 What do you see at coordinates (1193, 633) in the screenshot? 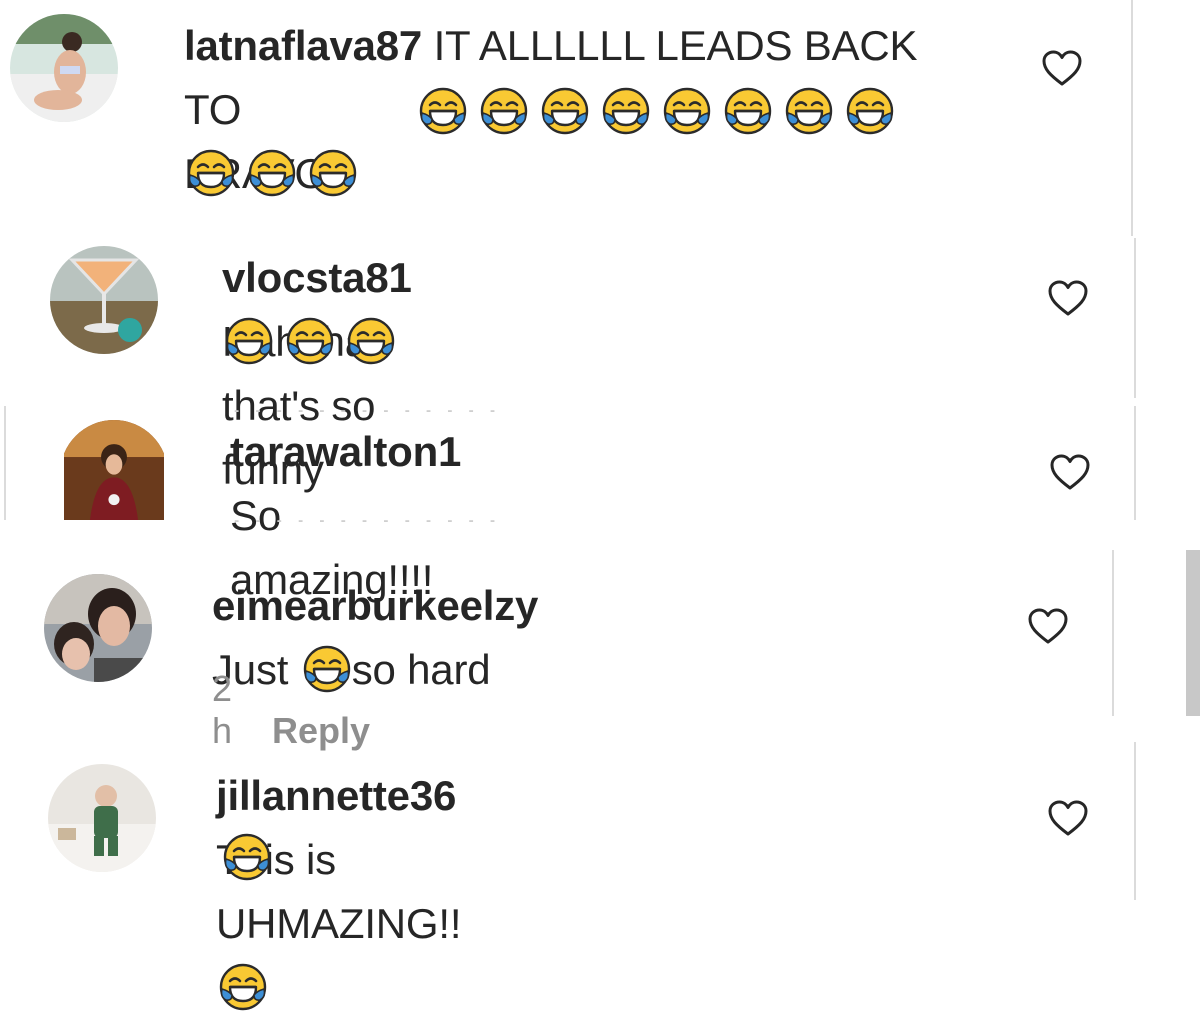
I see `scrollbar-thumb` at bounding box center [1193, 633].